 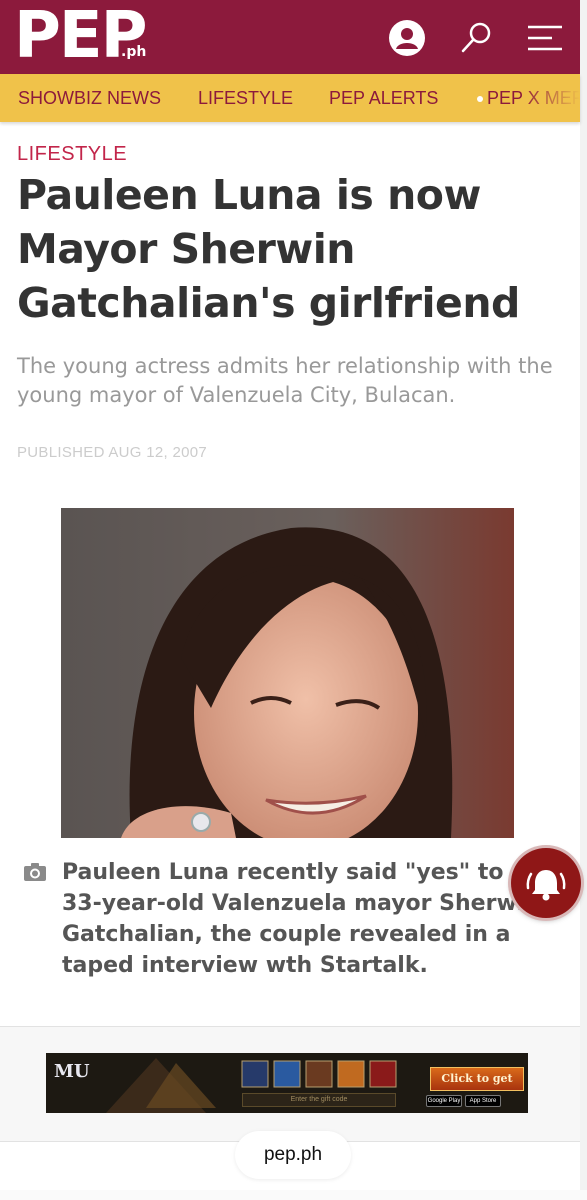 What do you see at coordinates (293, 1195) in the screenshot?
I see `bottom-bar` at bounding box center [293, 1195].